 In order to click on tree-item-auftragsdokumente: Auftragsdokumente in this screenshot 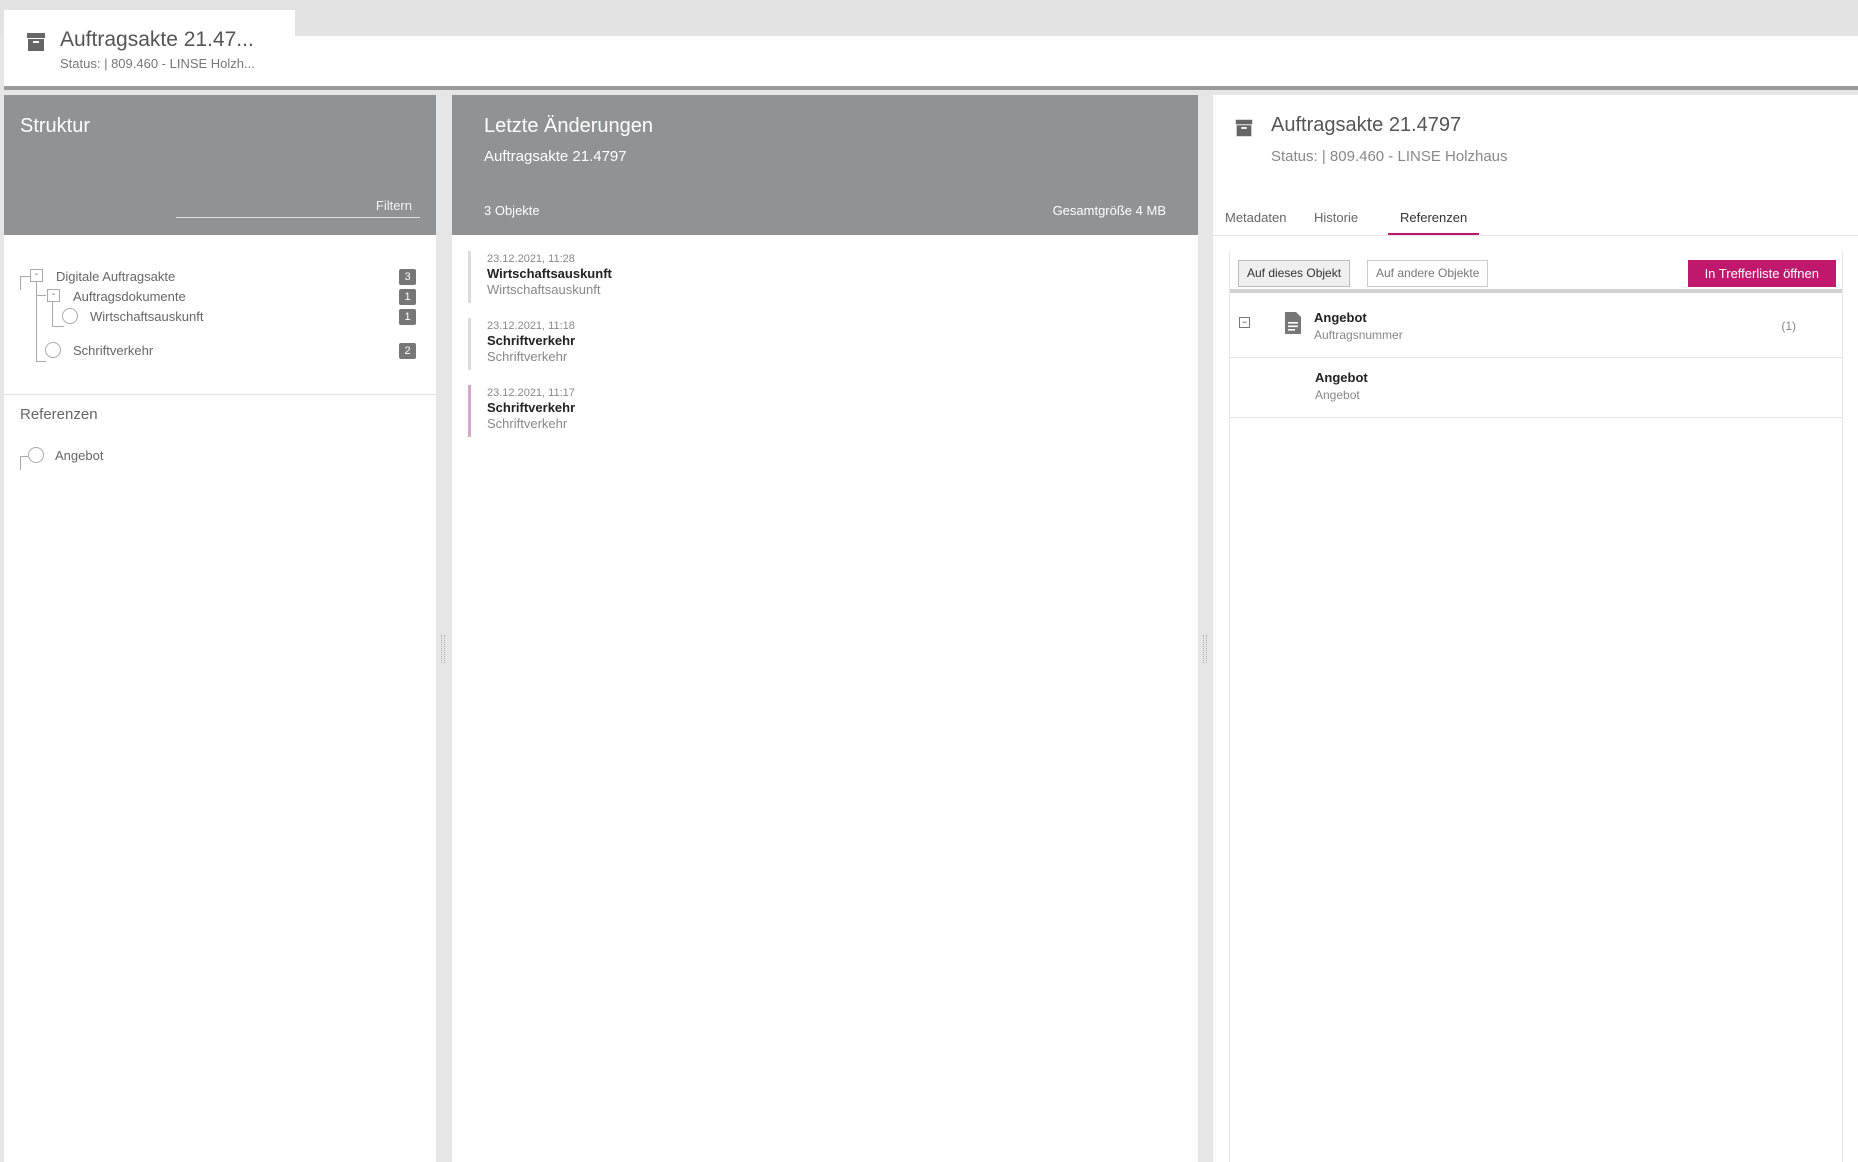, I will do `click(129, 296)`.